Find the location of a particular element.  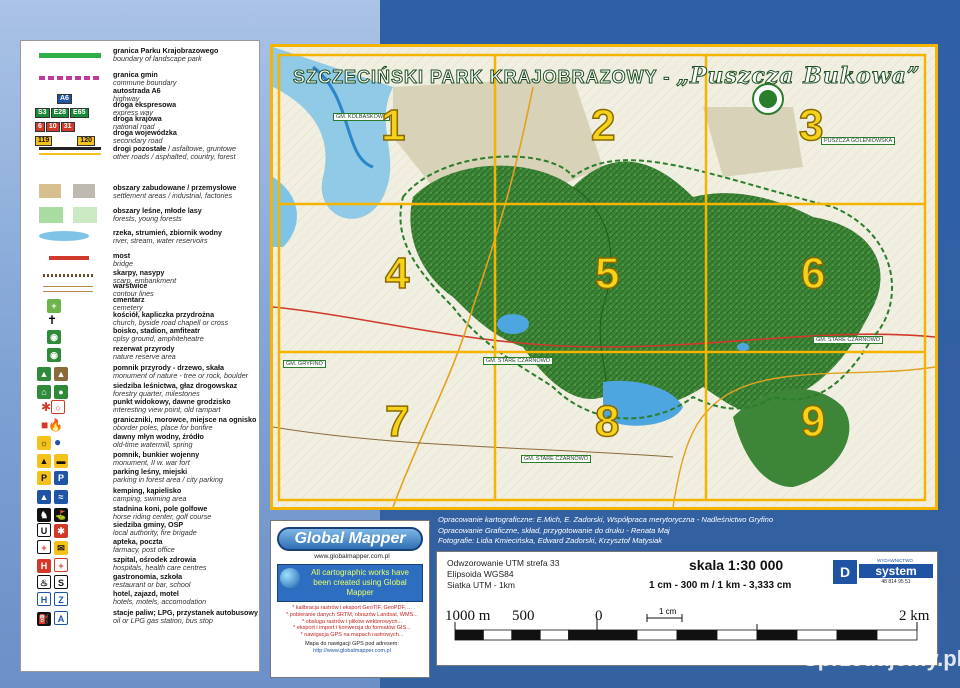

legend-symbol-icon: ✱ ○ is located at coordinates (68, 407).